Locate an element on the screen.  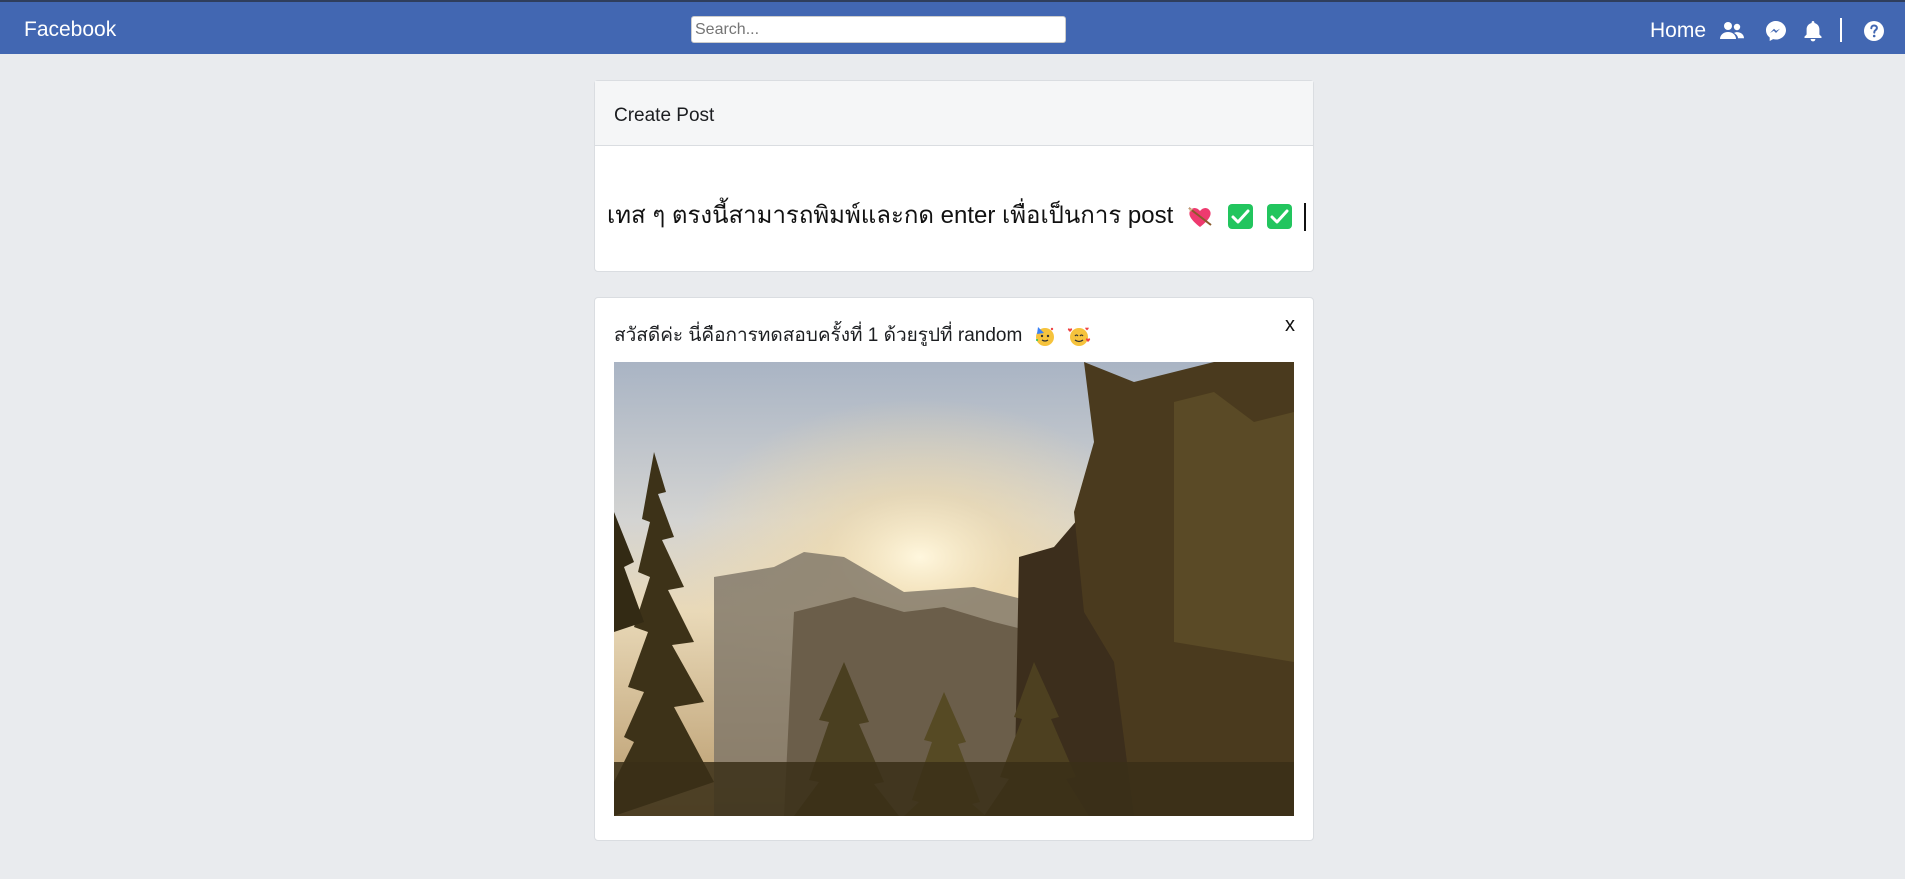
smiling-hearts-icon is located at coordinates (1078, 336).